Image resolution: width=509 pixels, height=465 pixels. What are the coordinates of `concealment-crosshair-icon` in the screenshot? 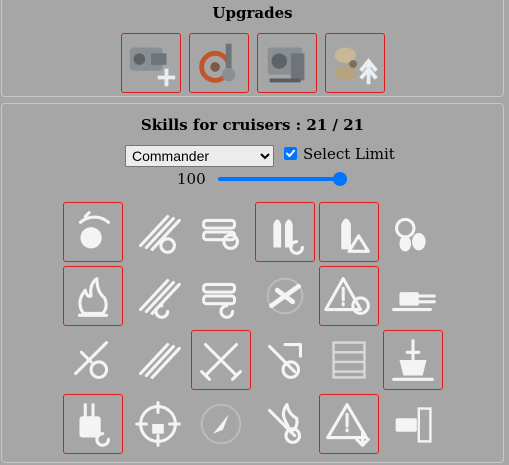 It's located at (158, 424).